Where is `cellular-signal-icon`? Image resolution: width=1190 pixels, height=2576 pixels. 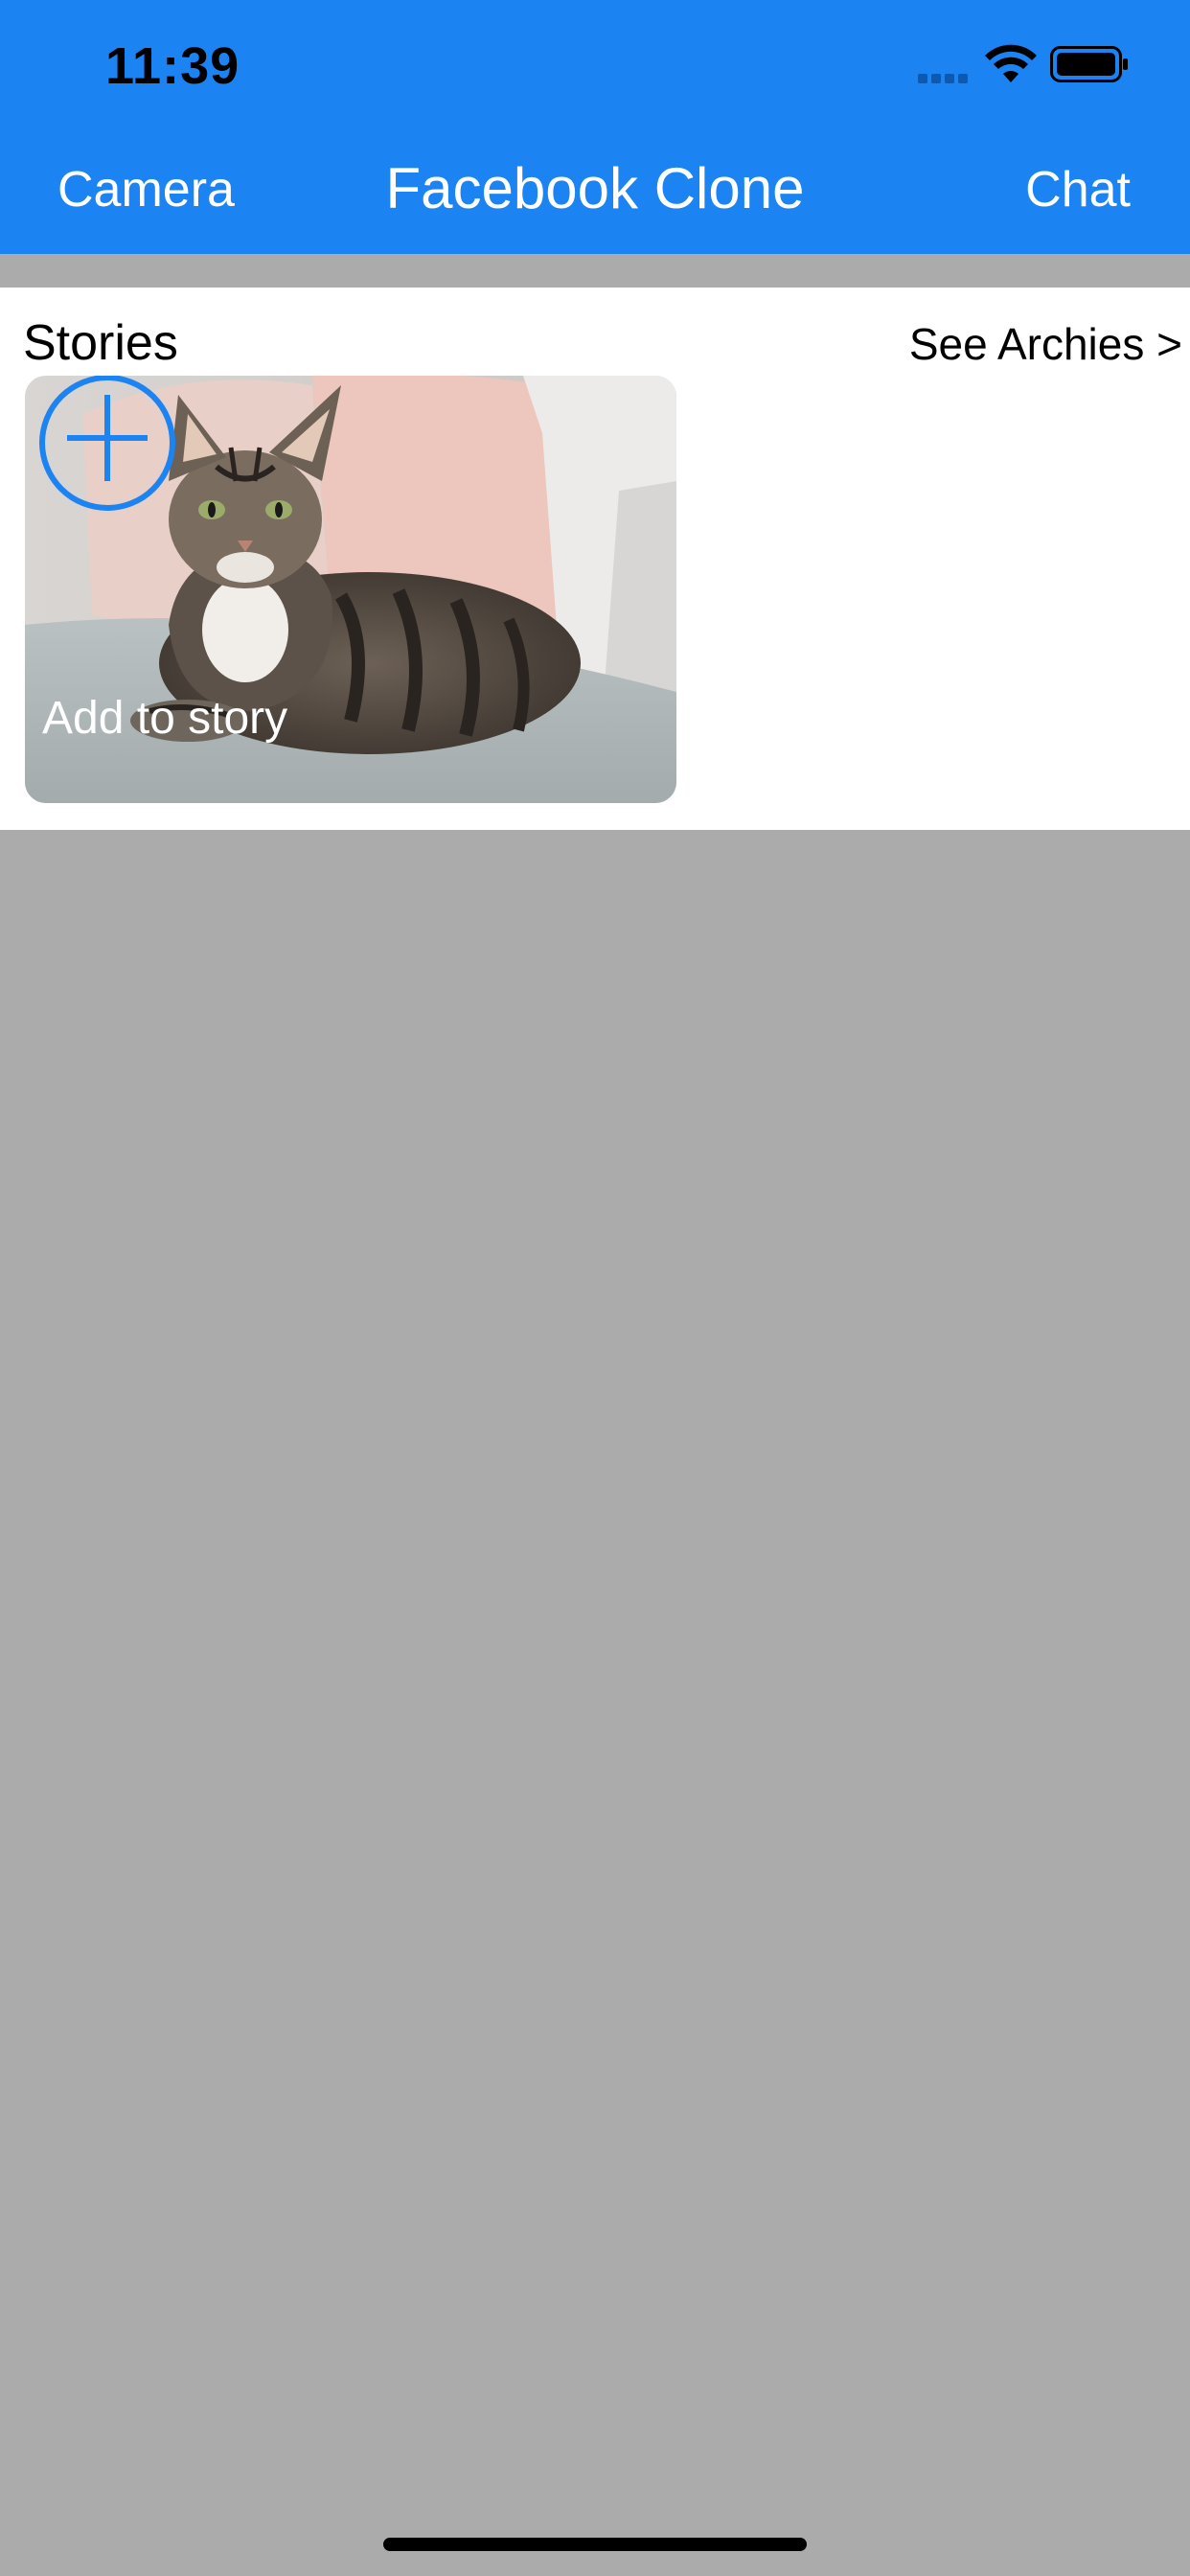
cellular-signal-icon is located at coordinates (946, 77).